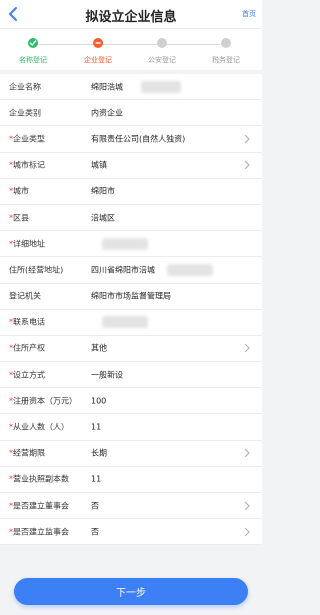 Image resolution: width=320 pixels, height=615 pixels. What do you see at coordinates (39, 427) in the screenshot?
I see `field-label: *从业人数（人）` at bounding box center [39, 427].